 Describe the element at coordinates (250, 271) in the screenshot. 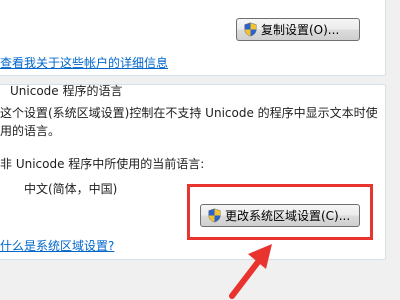

I see `red-arrow-icon` at that location.